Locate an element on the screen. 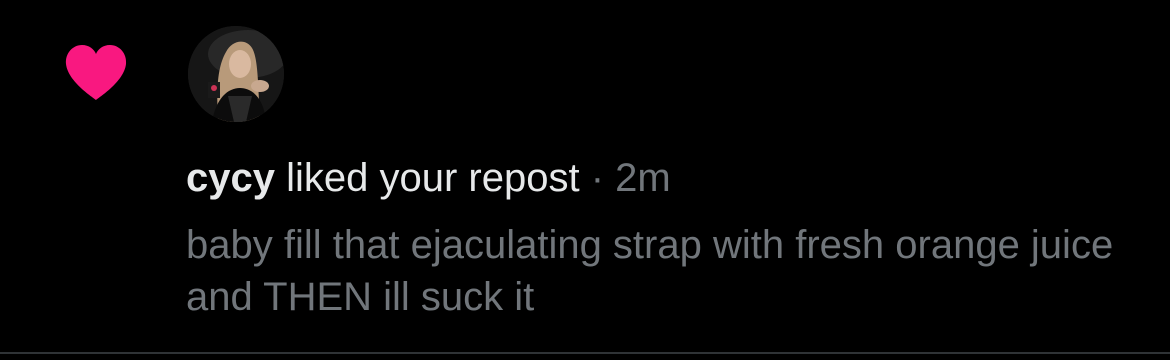 This screenshot has width=1170, height=360. notification-headline: cycy liked your repost · 2m is located at coordinates (428, 178).